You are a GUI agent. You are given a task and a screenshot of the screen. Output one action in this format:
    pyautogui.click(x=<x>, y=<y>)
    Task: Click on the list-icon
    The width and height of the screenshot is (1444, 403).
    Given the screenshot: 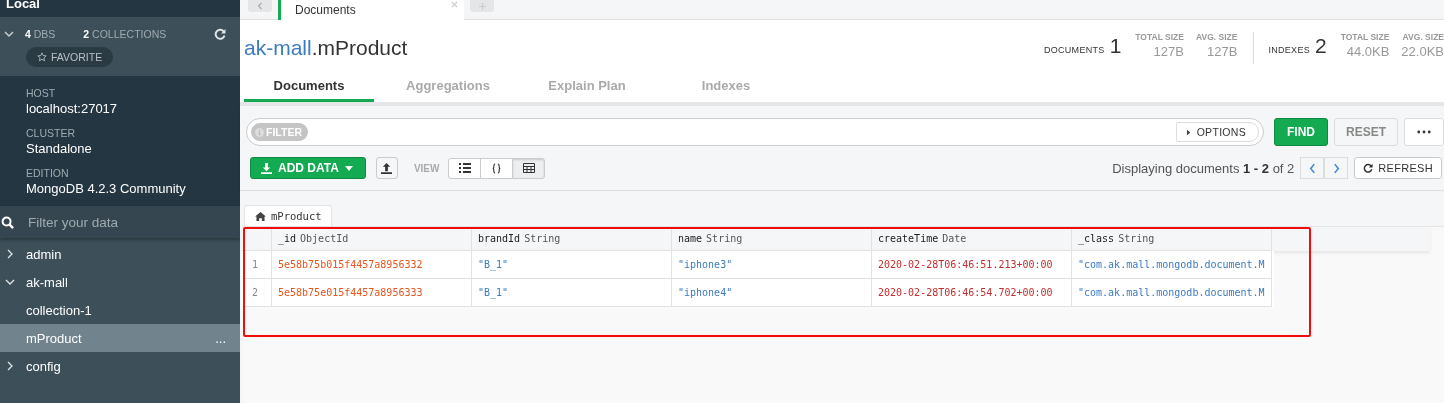 What is the action you would take?
    pyautogui.click(x=464, y=168)
    